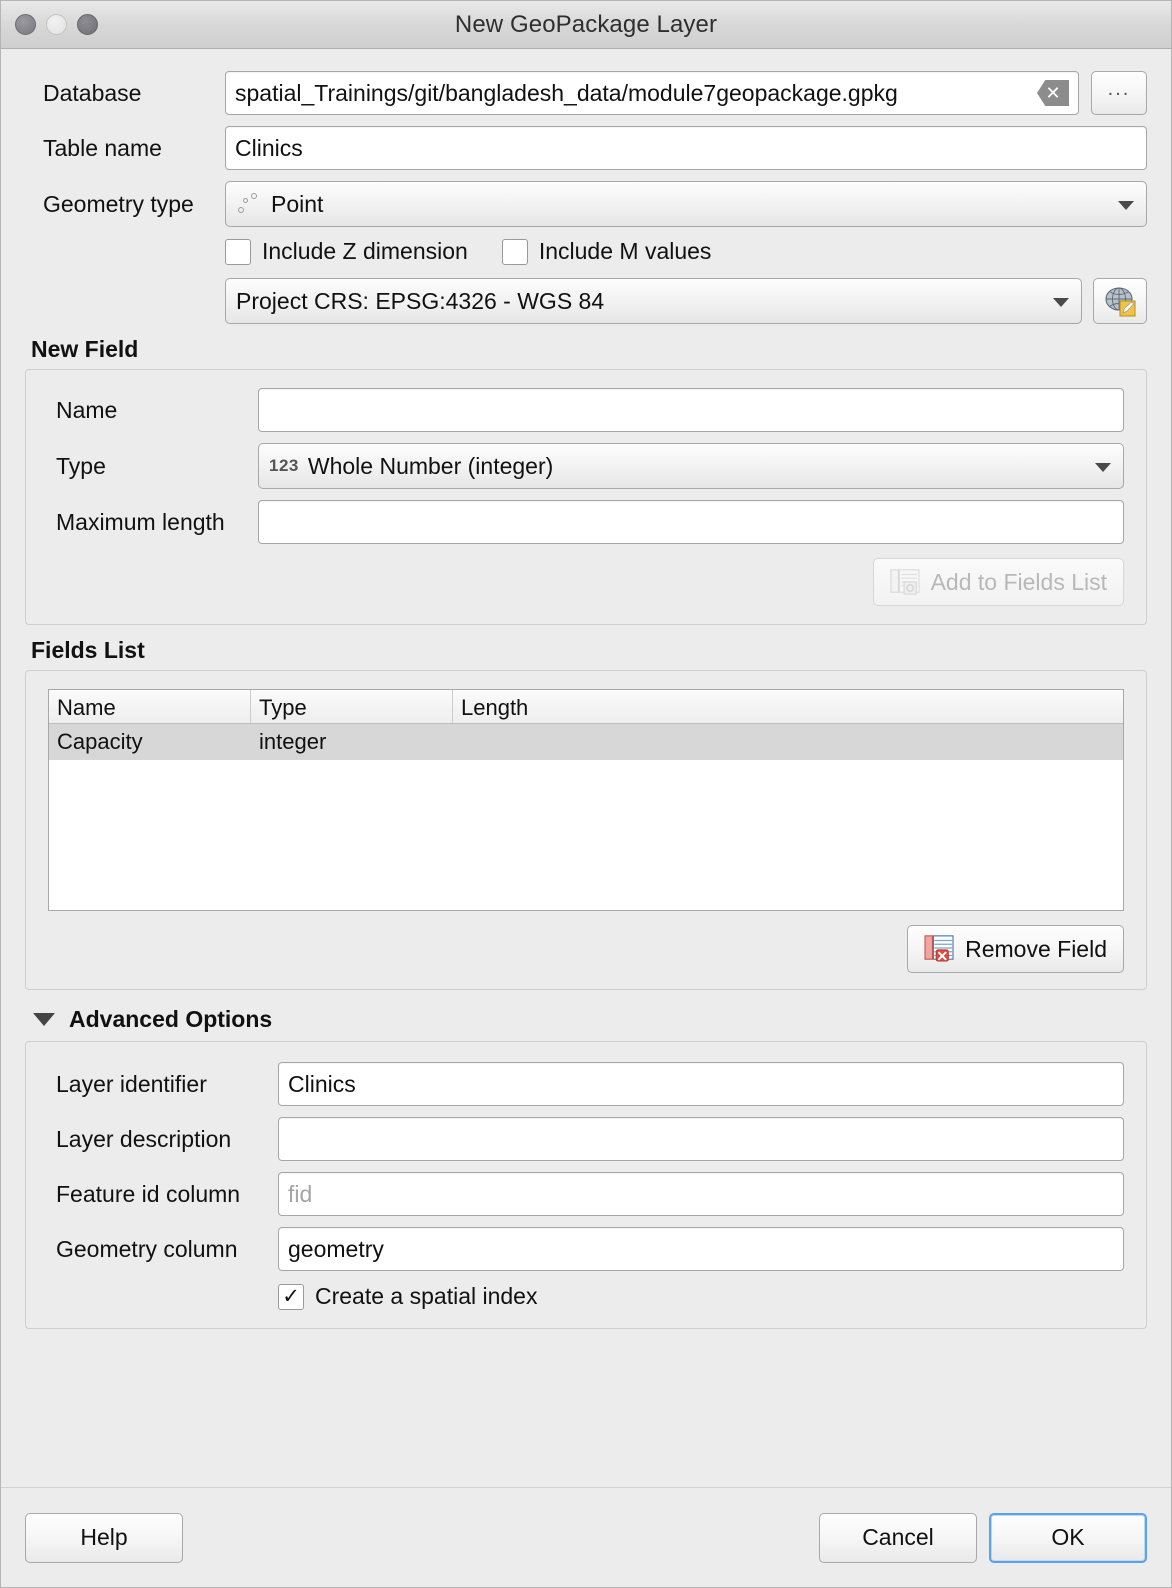 The height and width of the screenshot is (1588, 1172). What do you see at coordinates (87, 409) in the screenshot?
I see `field-name-label: Name` at bounding box center [87, 409].